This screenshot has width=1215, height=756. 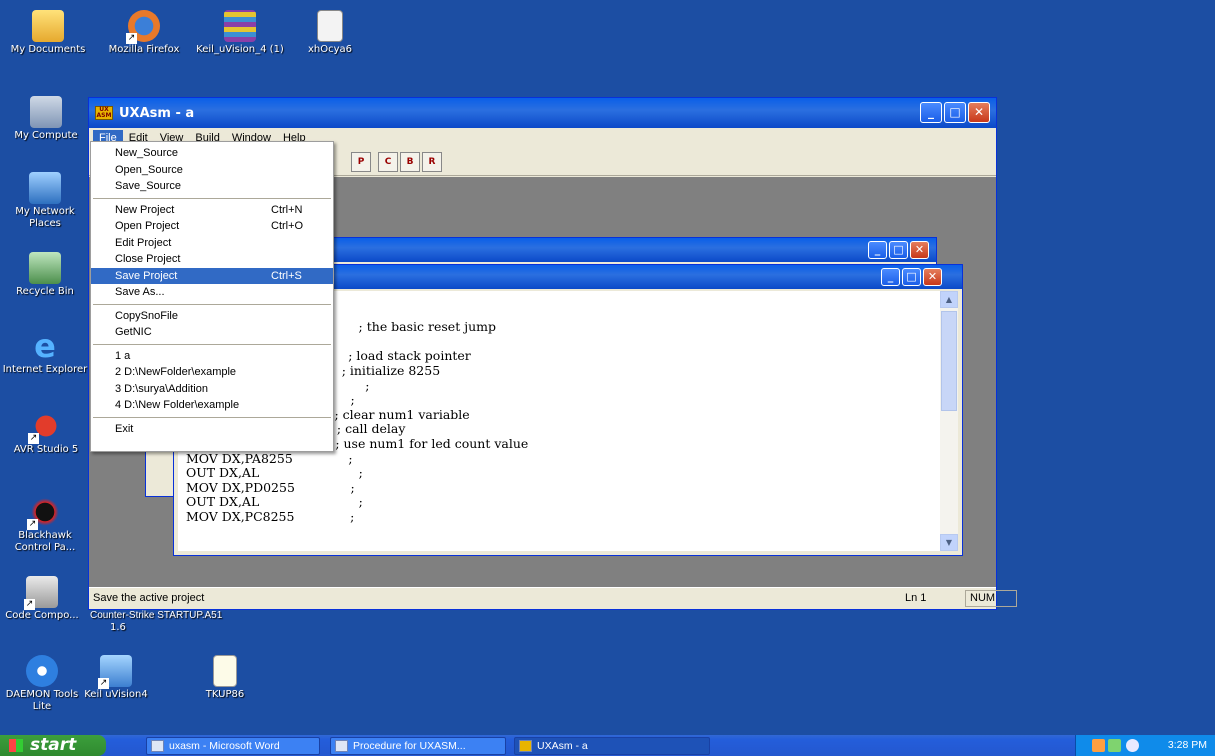 What do you see at coordinates (553, 598) in the screenshot?
I see `status-bar: Save the active project Ln 1 NUM` at bounding box center [553, 598].